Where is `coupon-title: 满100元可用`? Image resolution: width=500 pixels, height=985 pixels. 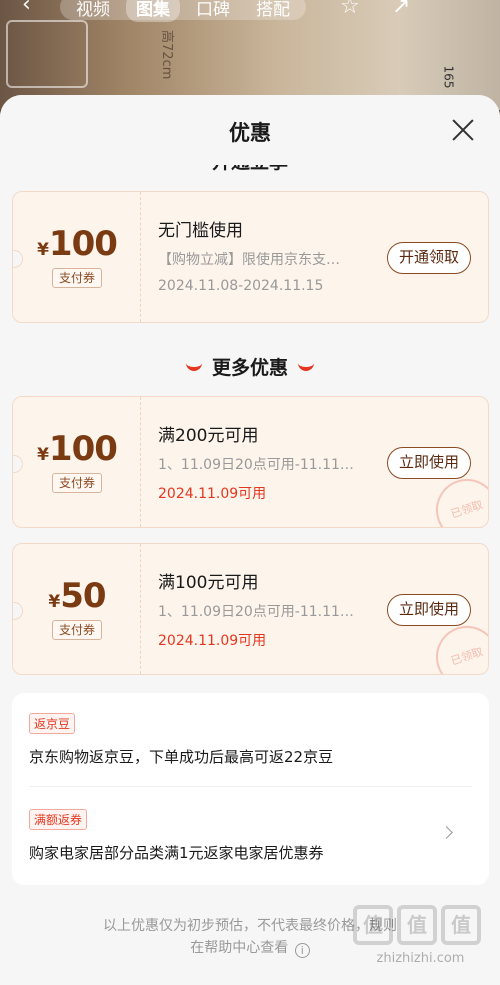
coupon-title: 满100元可用 is located at coordinates (208, 583).